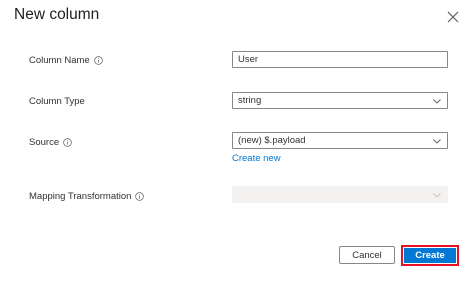  Describe the element at coordinates (87, 196) in the screenshot. I see `mapping-transformation-label: Mapping Transformation` at that location.